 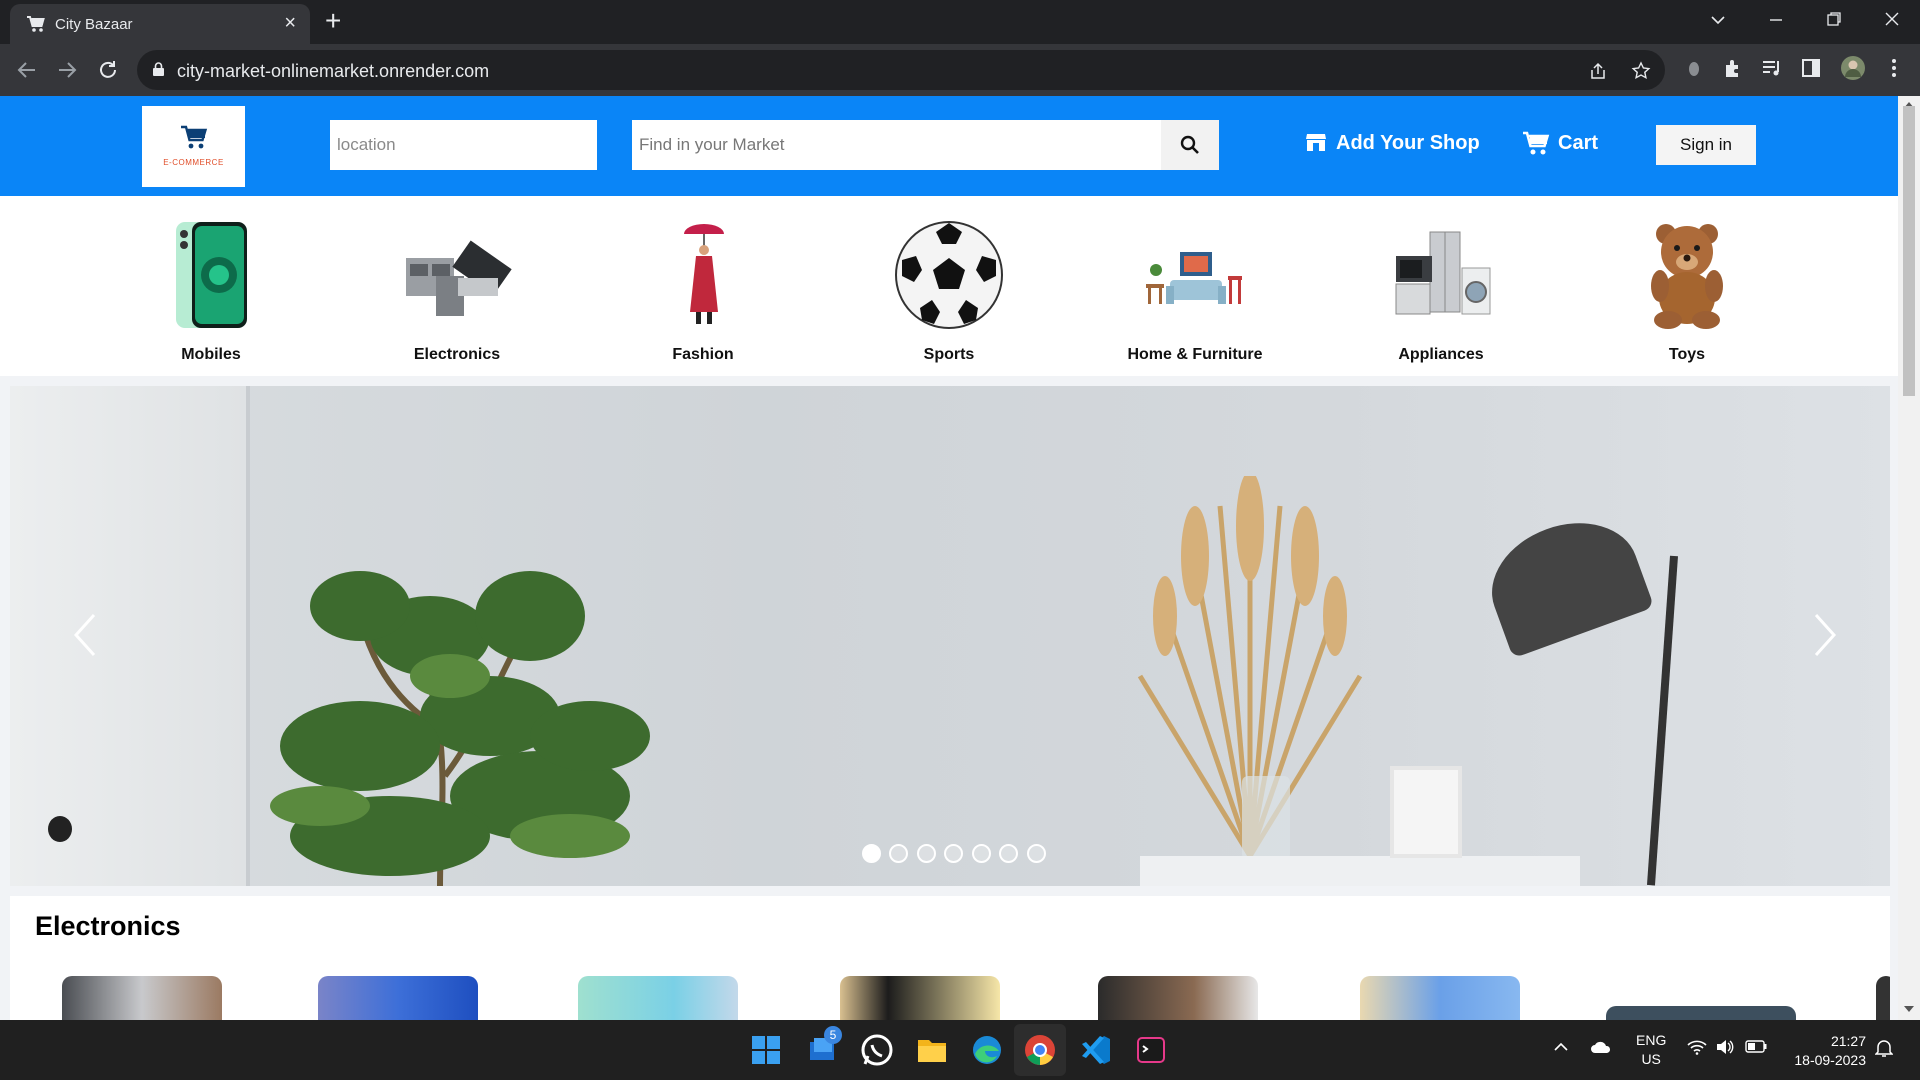 I want to click on cart-favicon-icon, so click(x=36, y=24).